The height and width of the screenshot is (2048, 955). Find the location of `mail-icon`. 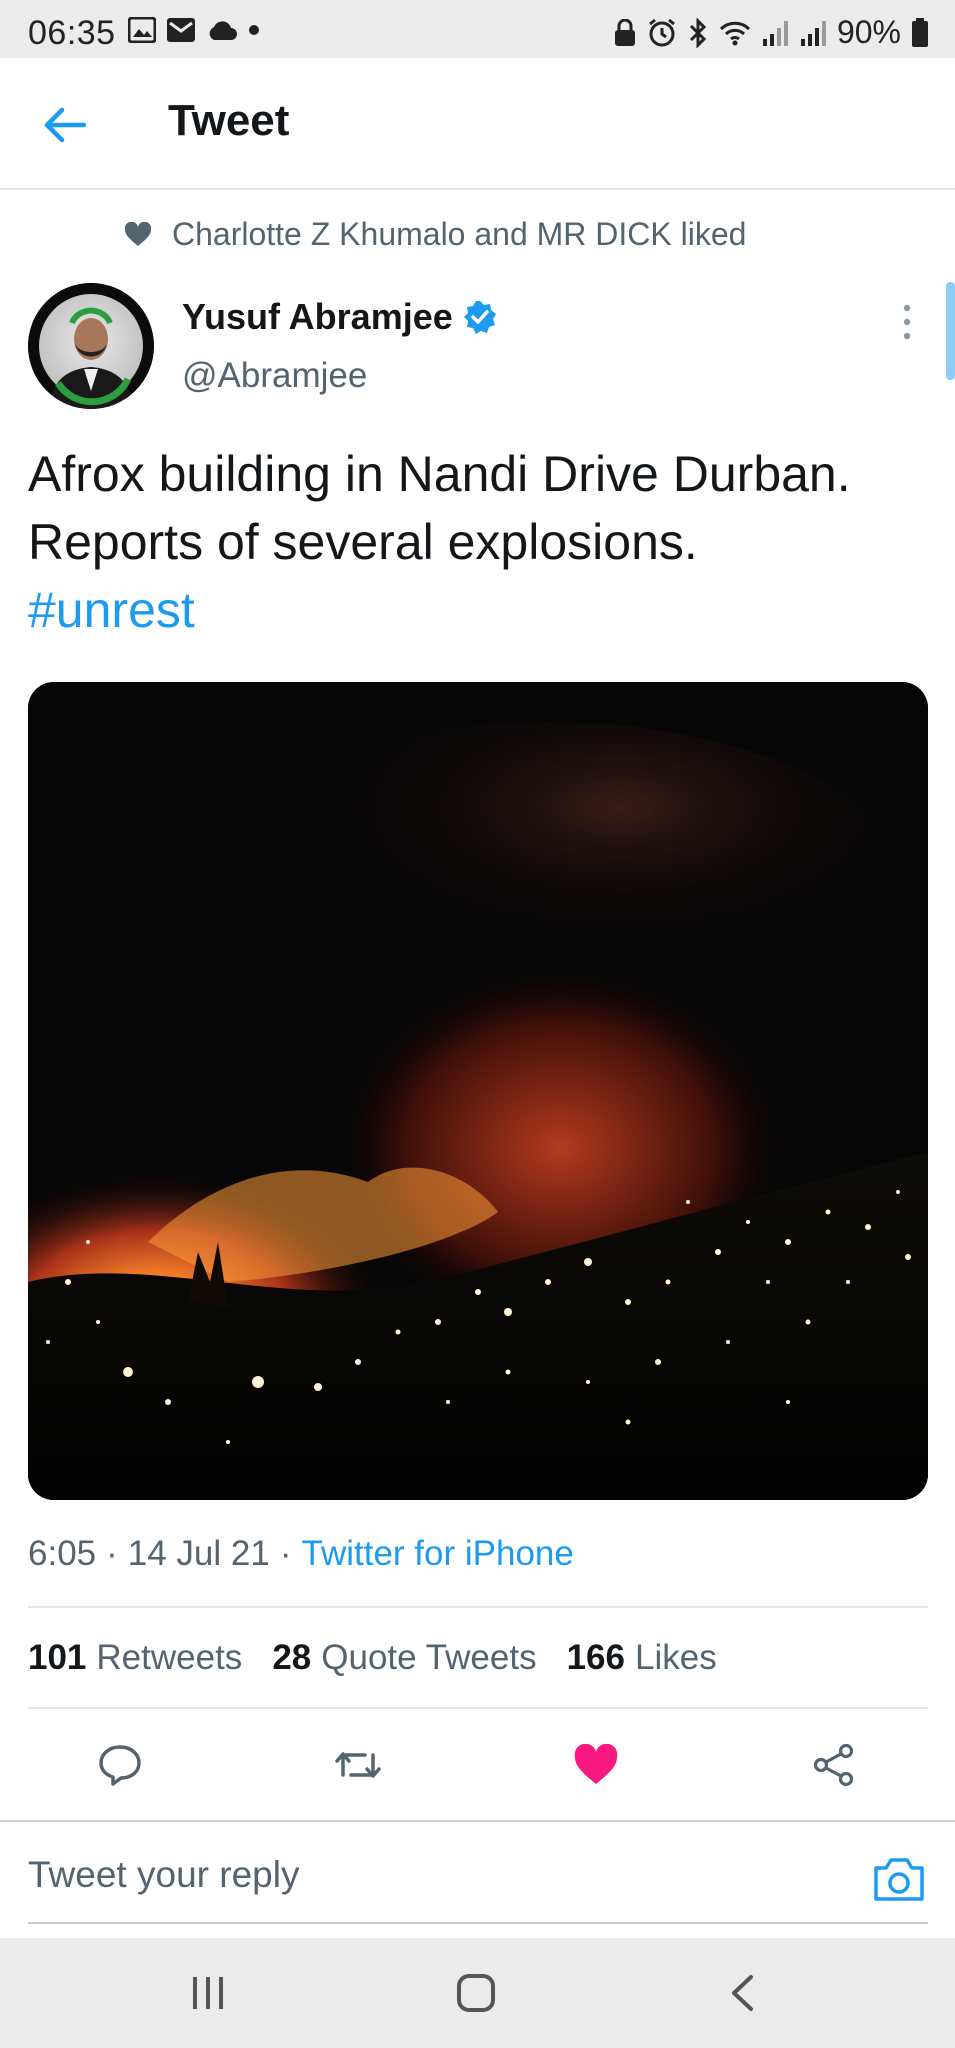

mail-icon is located at coordinates (181, 30).